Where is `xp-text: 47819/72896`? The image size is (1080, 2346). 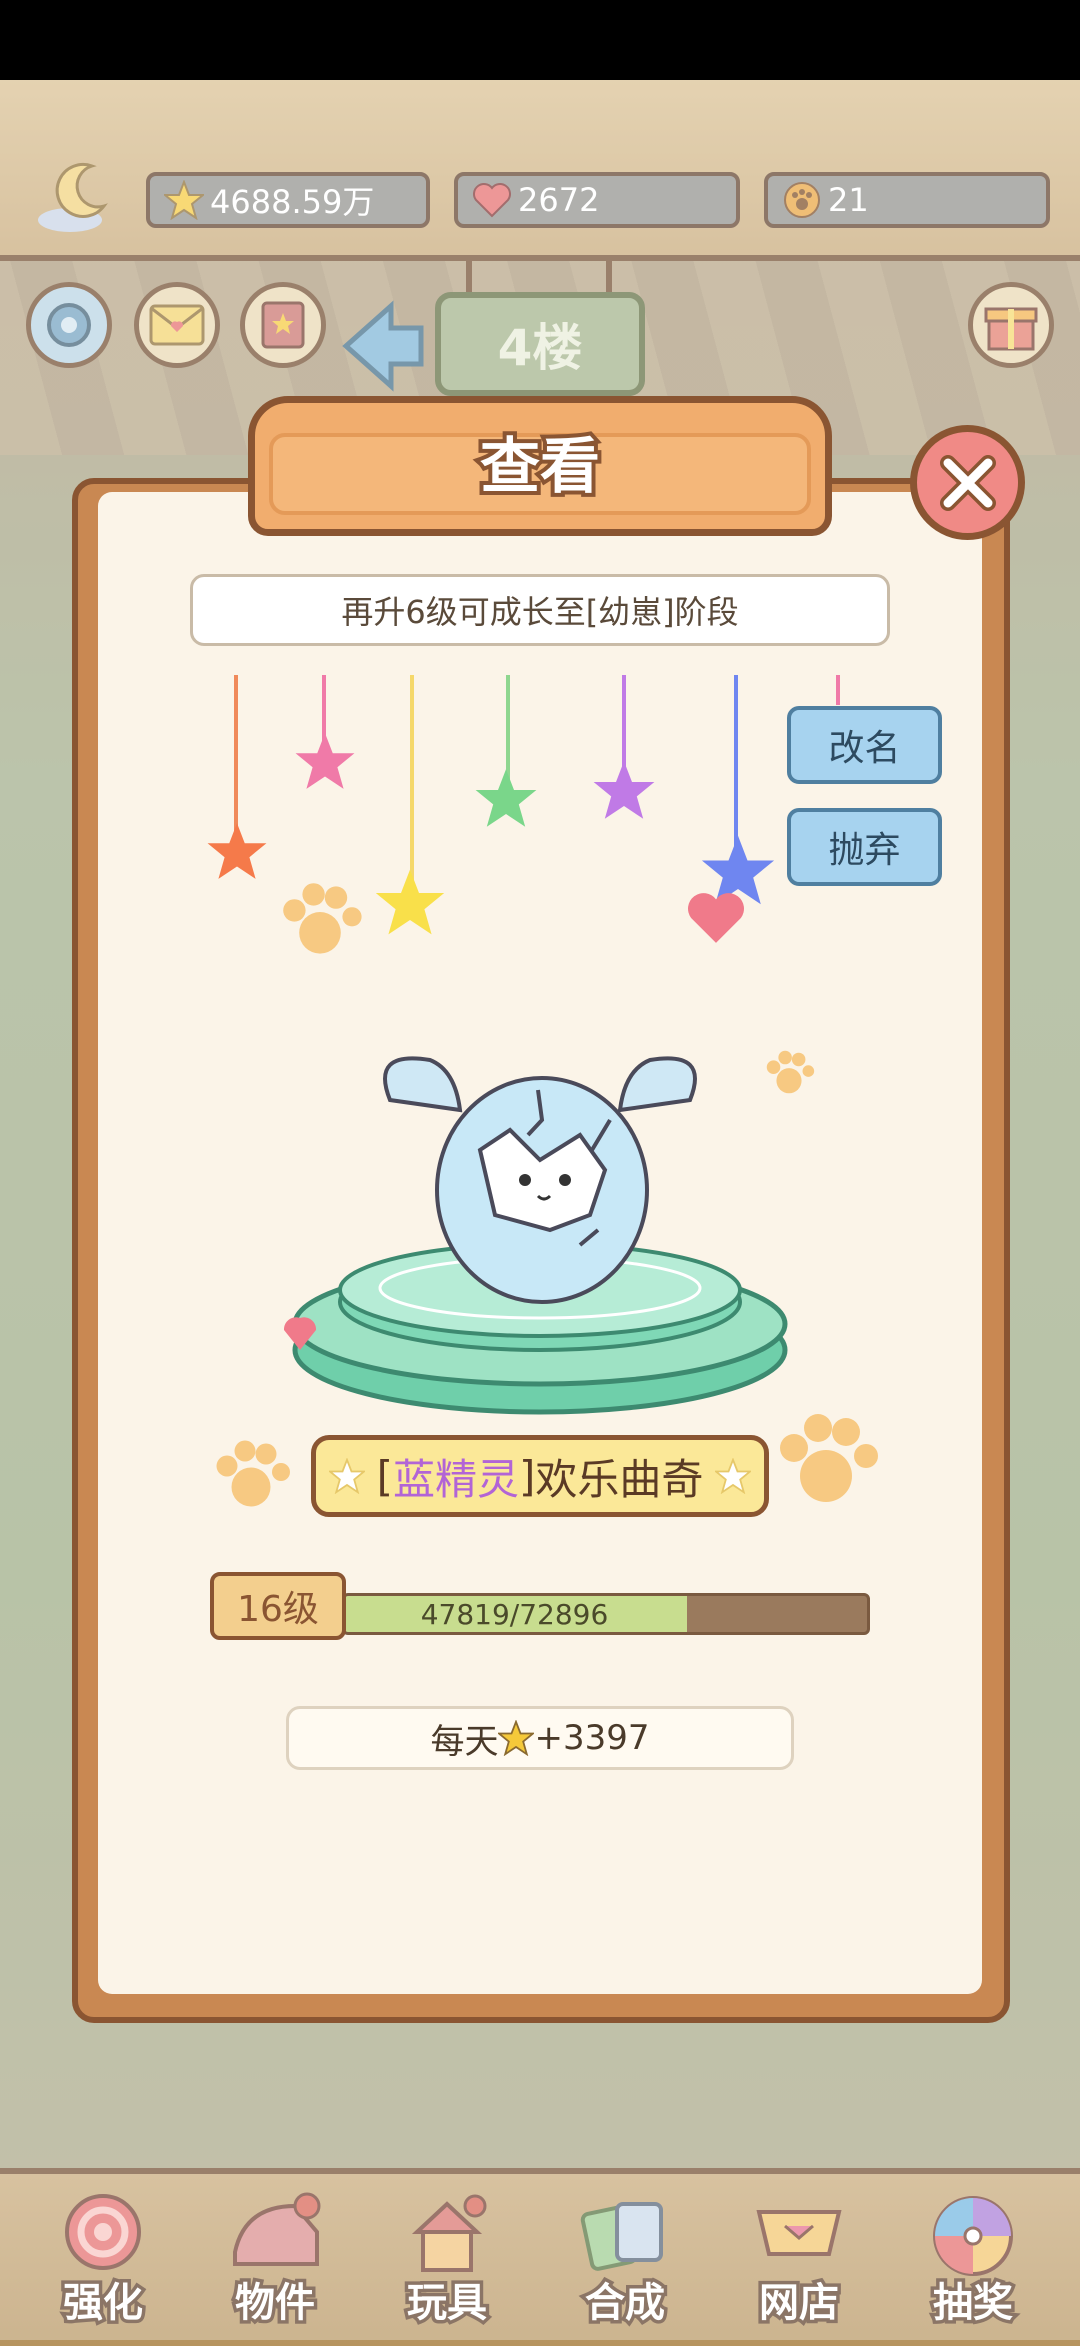 xp-text: 47819/72896 is located at coordinates (514, 1614).